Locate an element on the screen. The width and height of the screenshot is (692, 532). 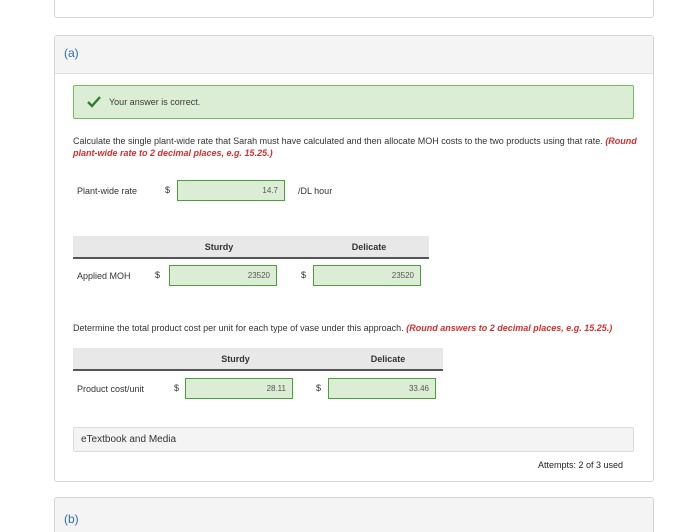
col-sturdy-2: Sturdy is located at coordinates (235, 359).